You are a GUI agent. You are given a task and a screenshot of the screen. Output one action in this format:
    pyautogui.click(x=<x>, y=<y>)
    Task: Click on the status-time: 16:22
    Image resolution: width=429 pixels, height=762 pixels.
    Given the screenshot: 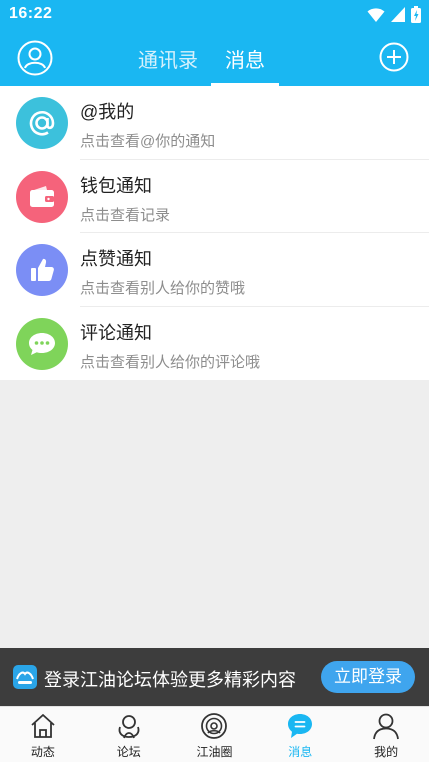 What is the action you would take?
    pyautogui.click(x=31, y=13)
    